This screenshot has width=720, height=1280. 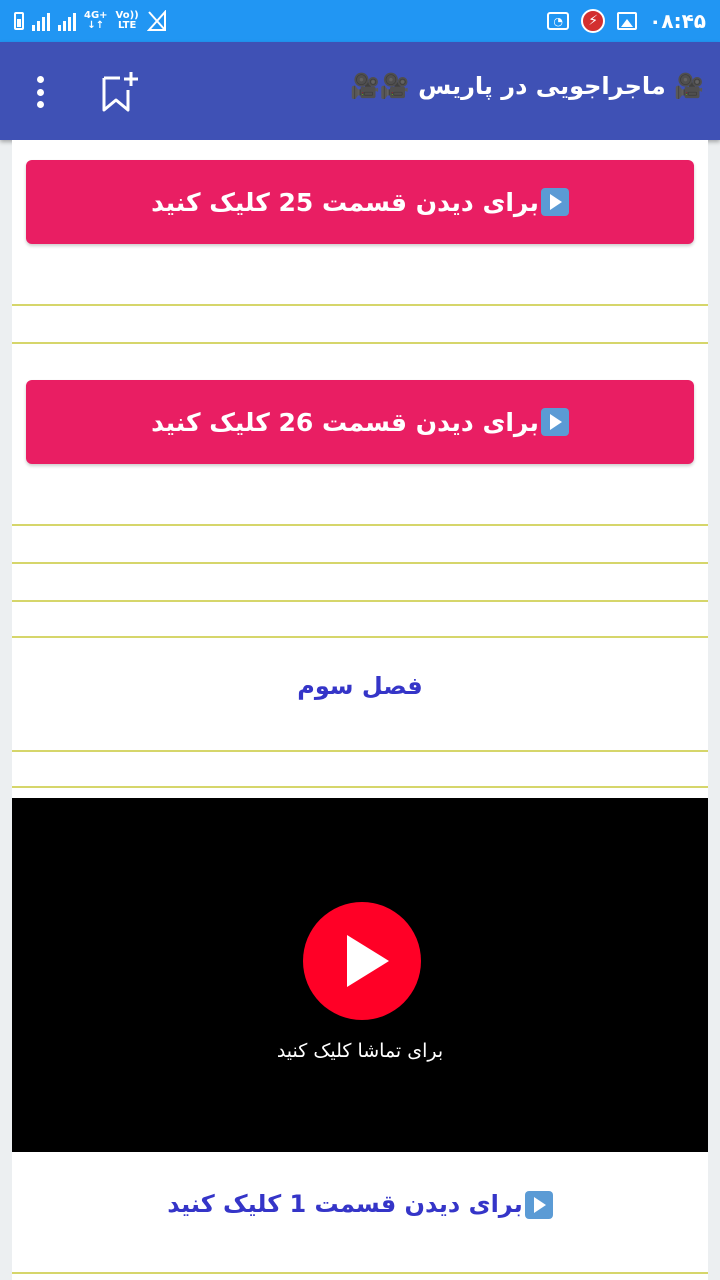 I want to click on gallery-icon, so click(x=627, y=21).